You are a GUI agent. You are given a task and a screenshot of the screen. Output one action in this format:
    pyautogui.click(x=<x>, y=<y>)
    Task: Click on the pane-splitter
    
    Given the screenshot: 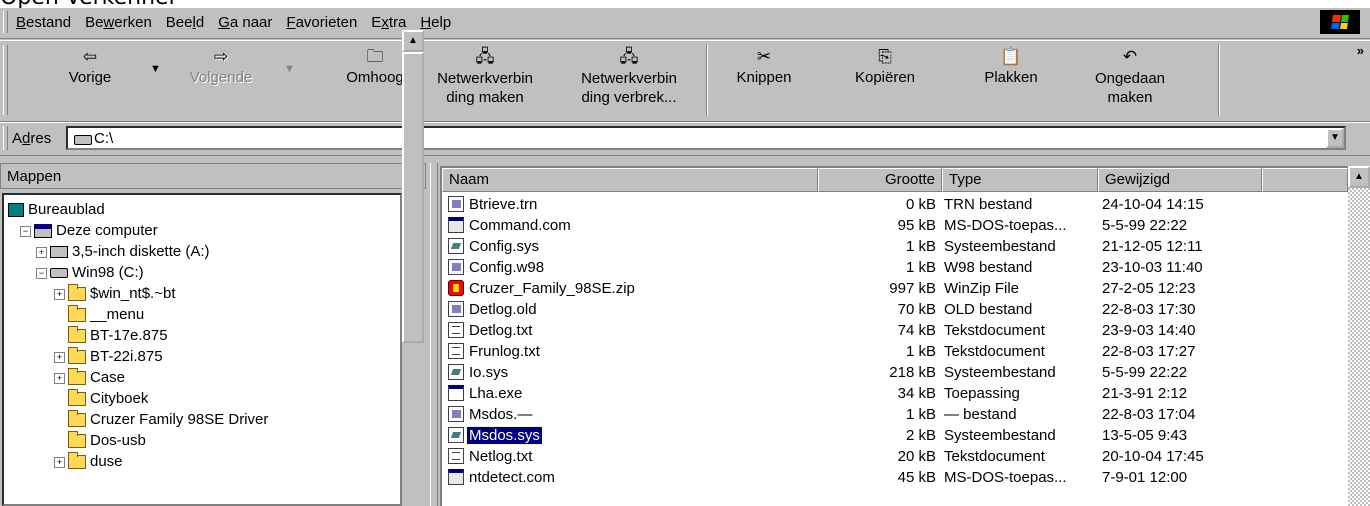 What is the action you would take?
    pyautogui.click(x=434, y=334)
    